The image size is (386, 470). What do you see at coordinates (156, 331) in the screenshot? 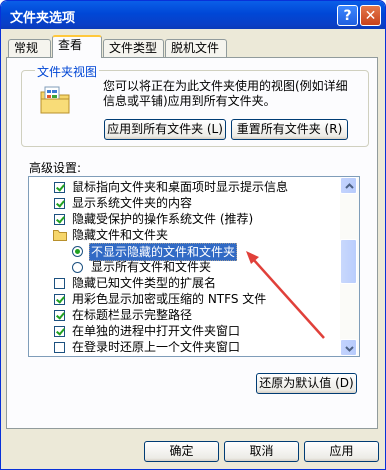
I see `setting-label: 在单独的进程中打开文件夹窗口` at bounding box center [156, 331].